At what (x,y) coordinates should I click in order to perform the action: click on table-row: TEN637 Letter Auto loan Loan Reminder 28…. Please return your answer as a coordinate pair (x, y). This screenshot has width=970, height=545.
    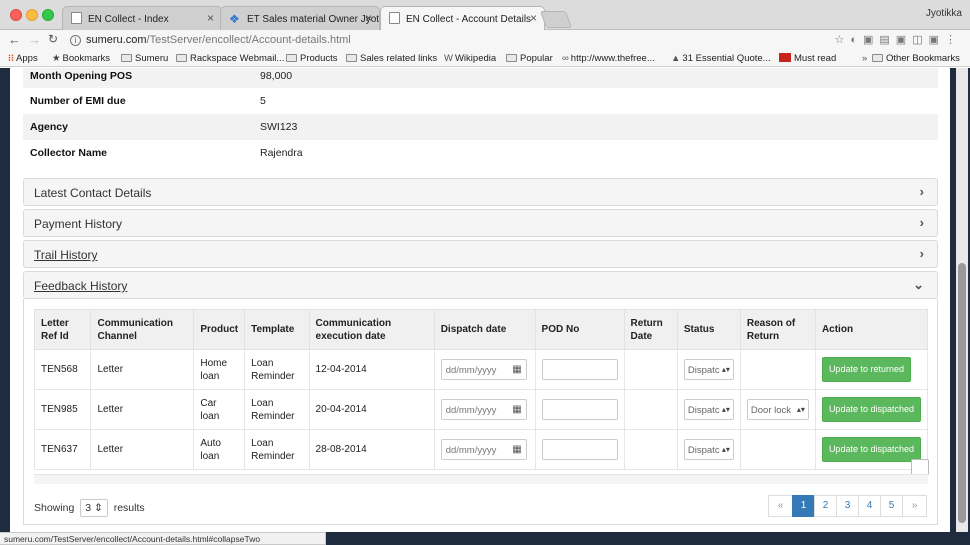
    Looking at the image, I should click on (481, 449).